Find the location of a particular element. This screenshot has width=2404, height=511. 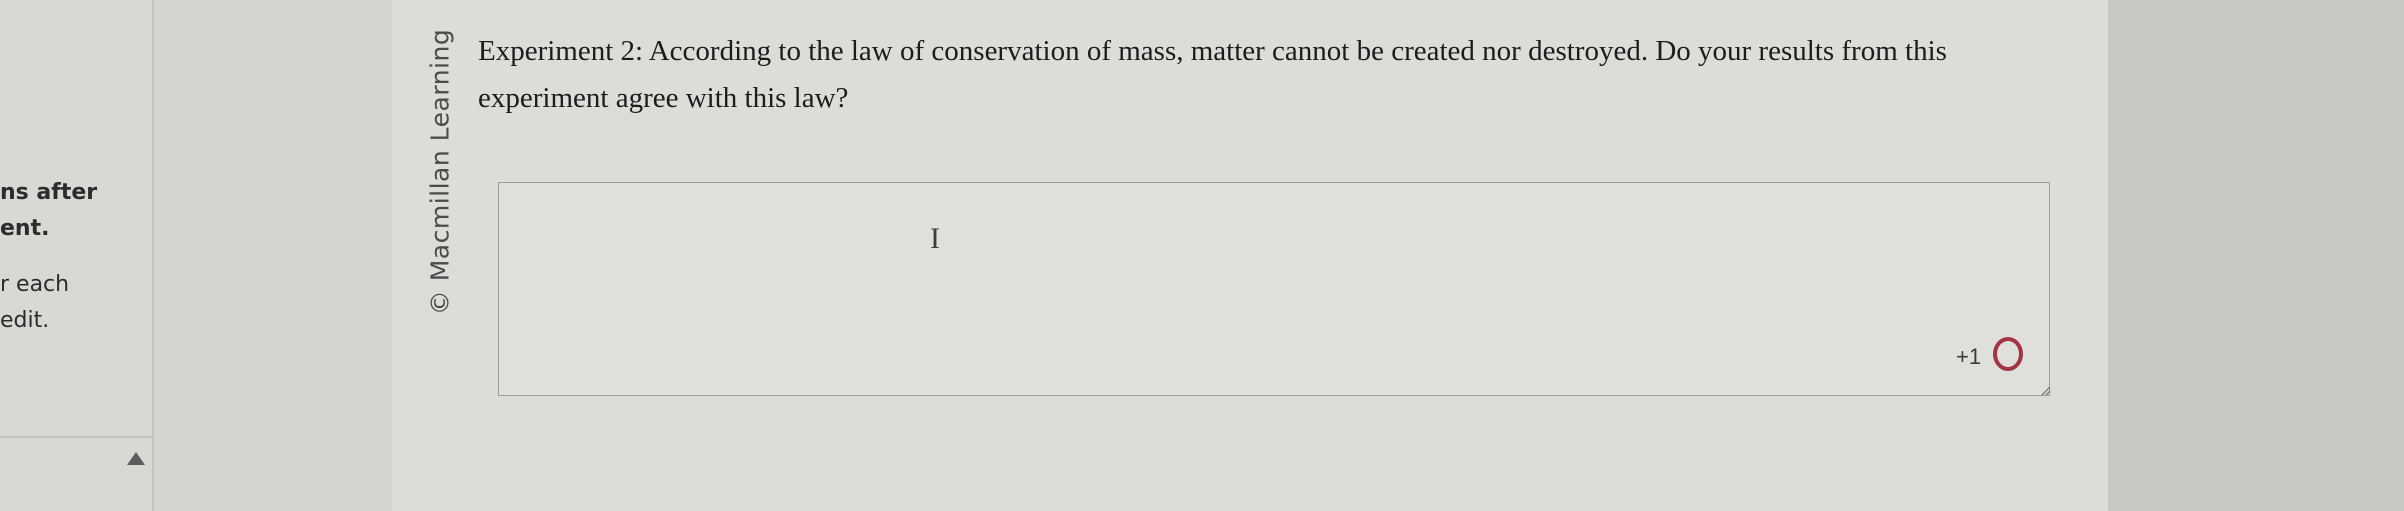

i-beam-cursor-icon: I is located at coordinates (935, 238).